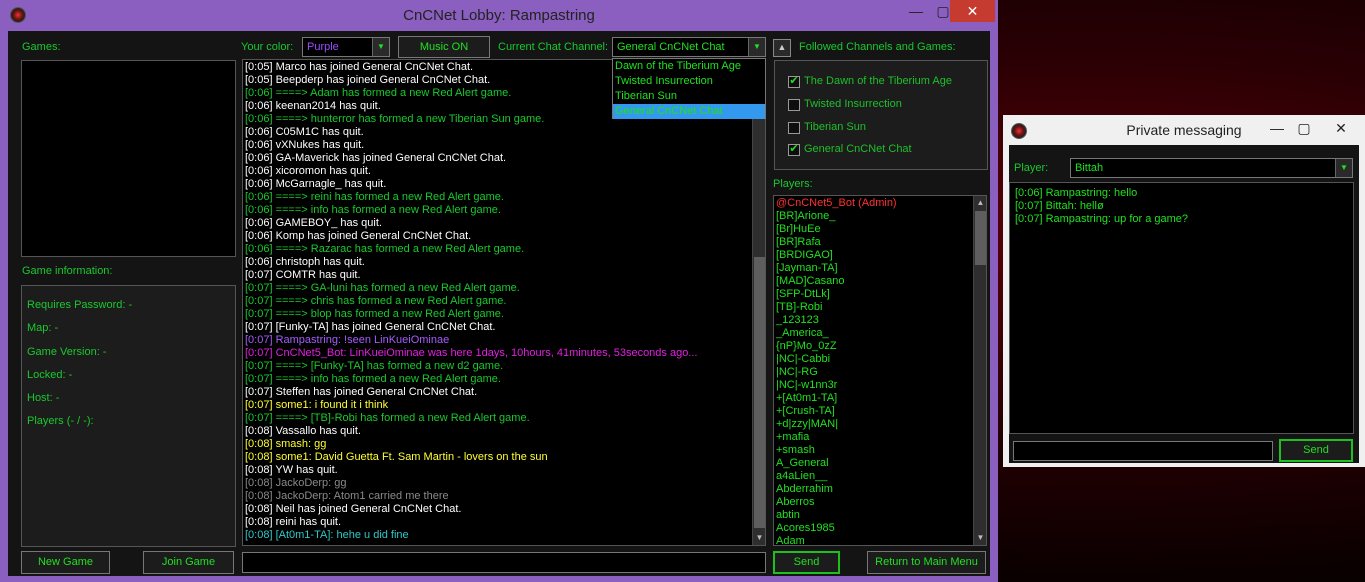 Image resolution: width=1365 pixels, height=582 pixels. What do you see at coordinates (980, 203) in the screenshot?
I see `scroll-up-icon: ▲` at bounding box center [980, 203].